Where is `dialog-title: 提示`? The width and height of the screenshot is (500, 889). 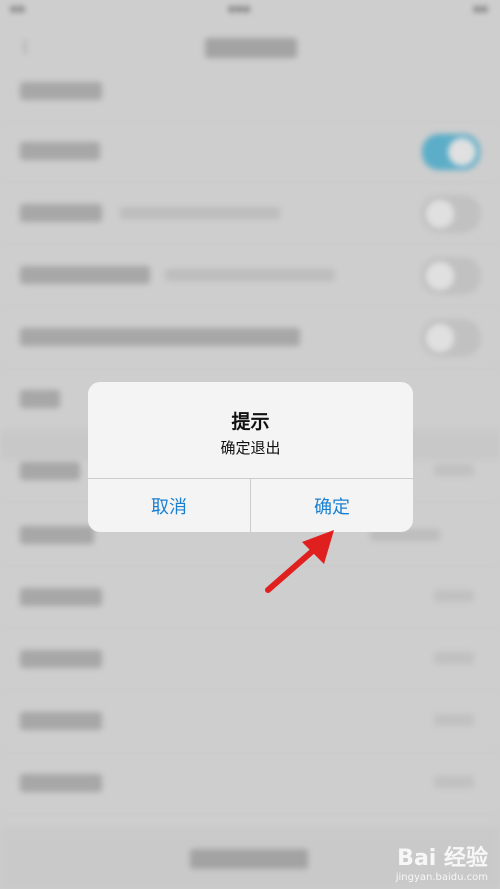
dialog-title: 提示 is located at coordinates (250, 422).